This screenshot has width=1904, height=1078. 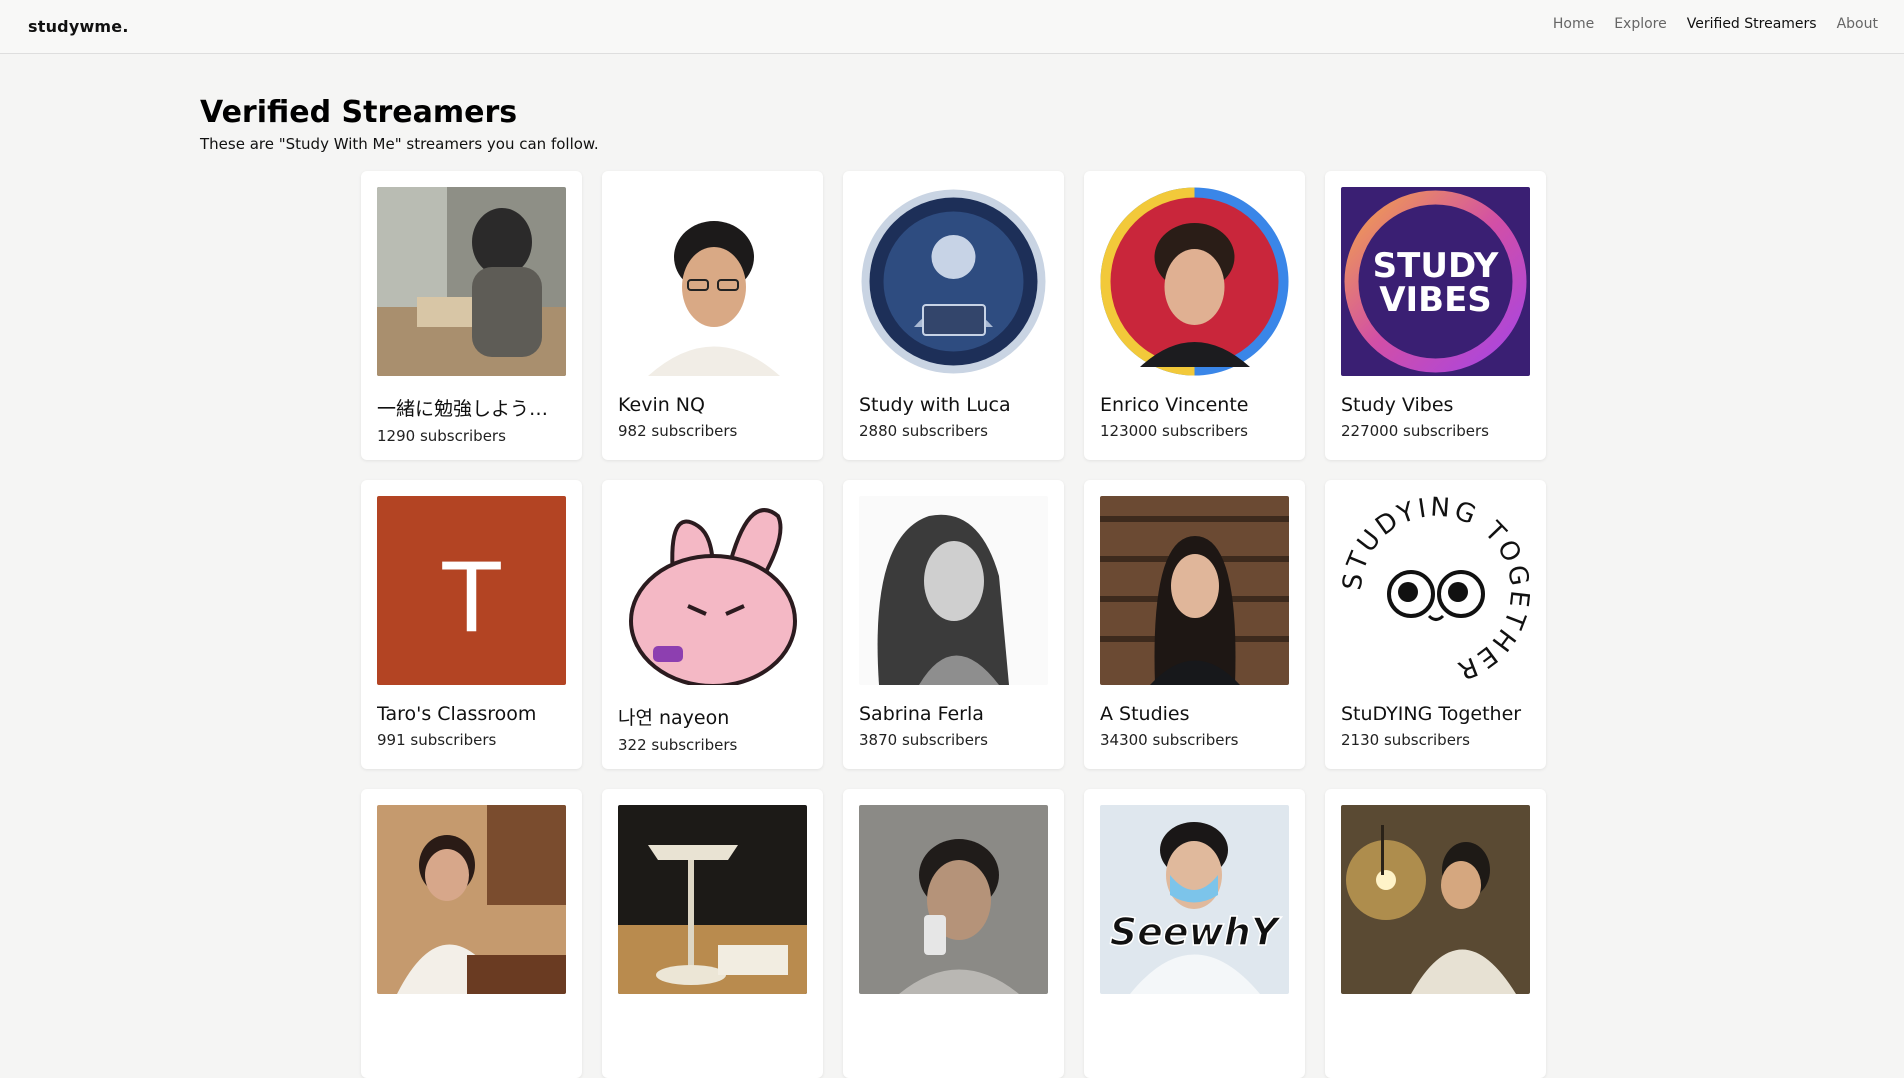 I want to click on study-vibes-logo-line2: VIBES, so click(x=1435, y=300).